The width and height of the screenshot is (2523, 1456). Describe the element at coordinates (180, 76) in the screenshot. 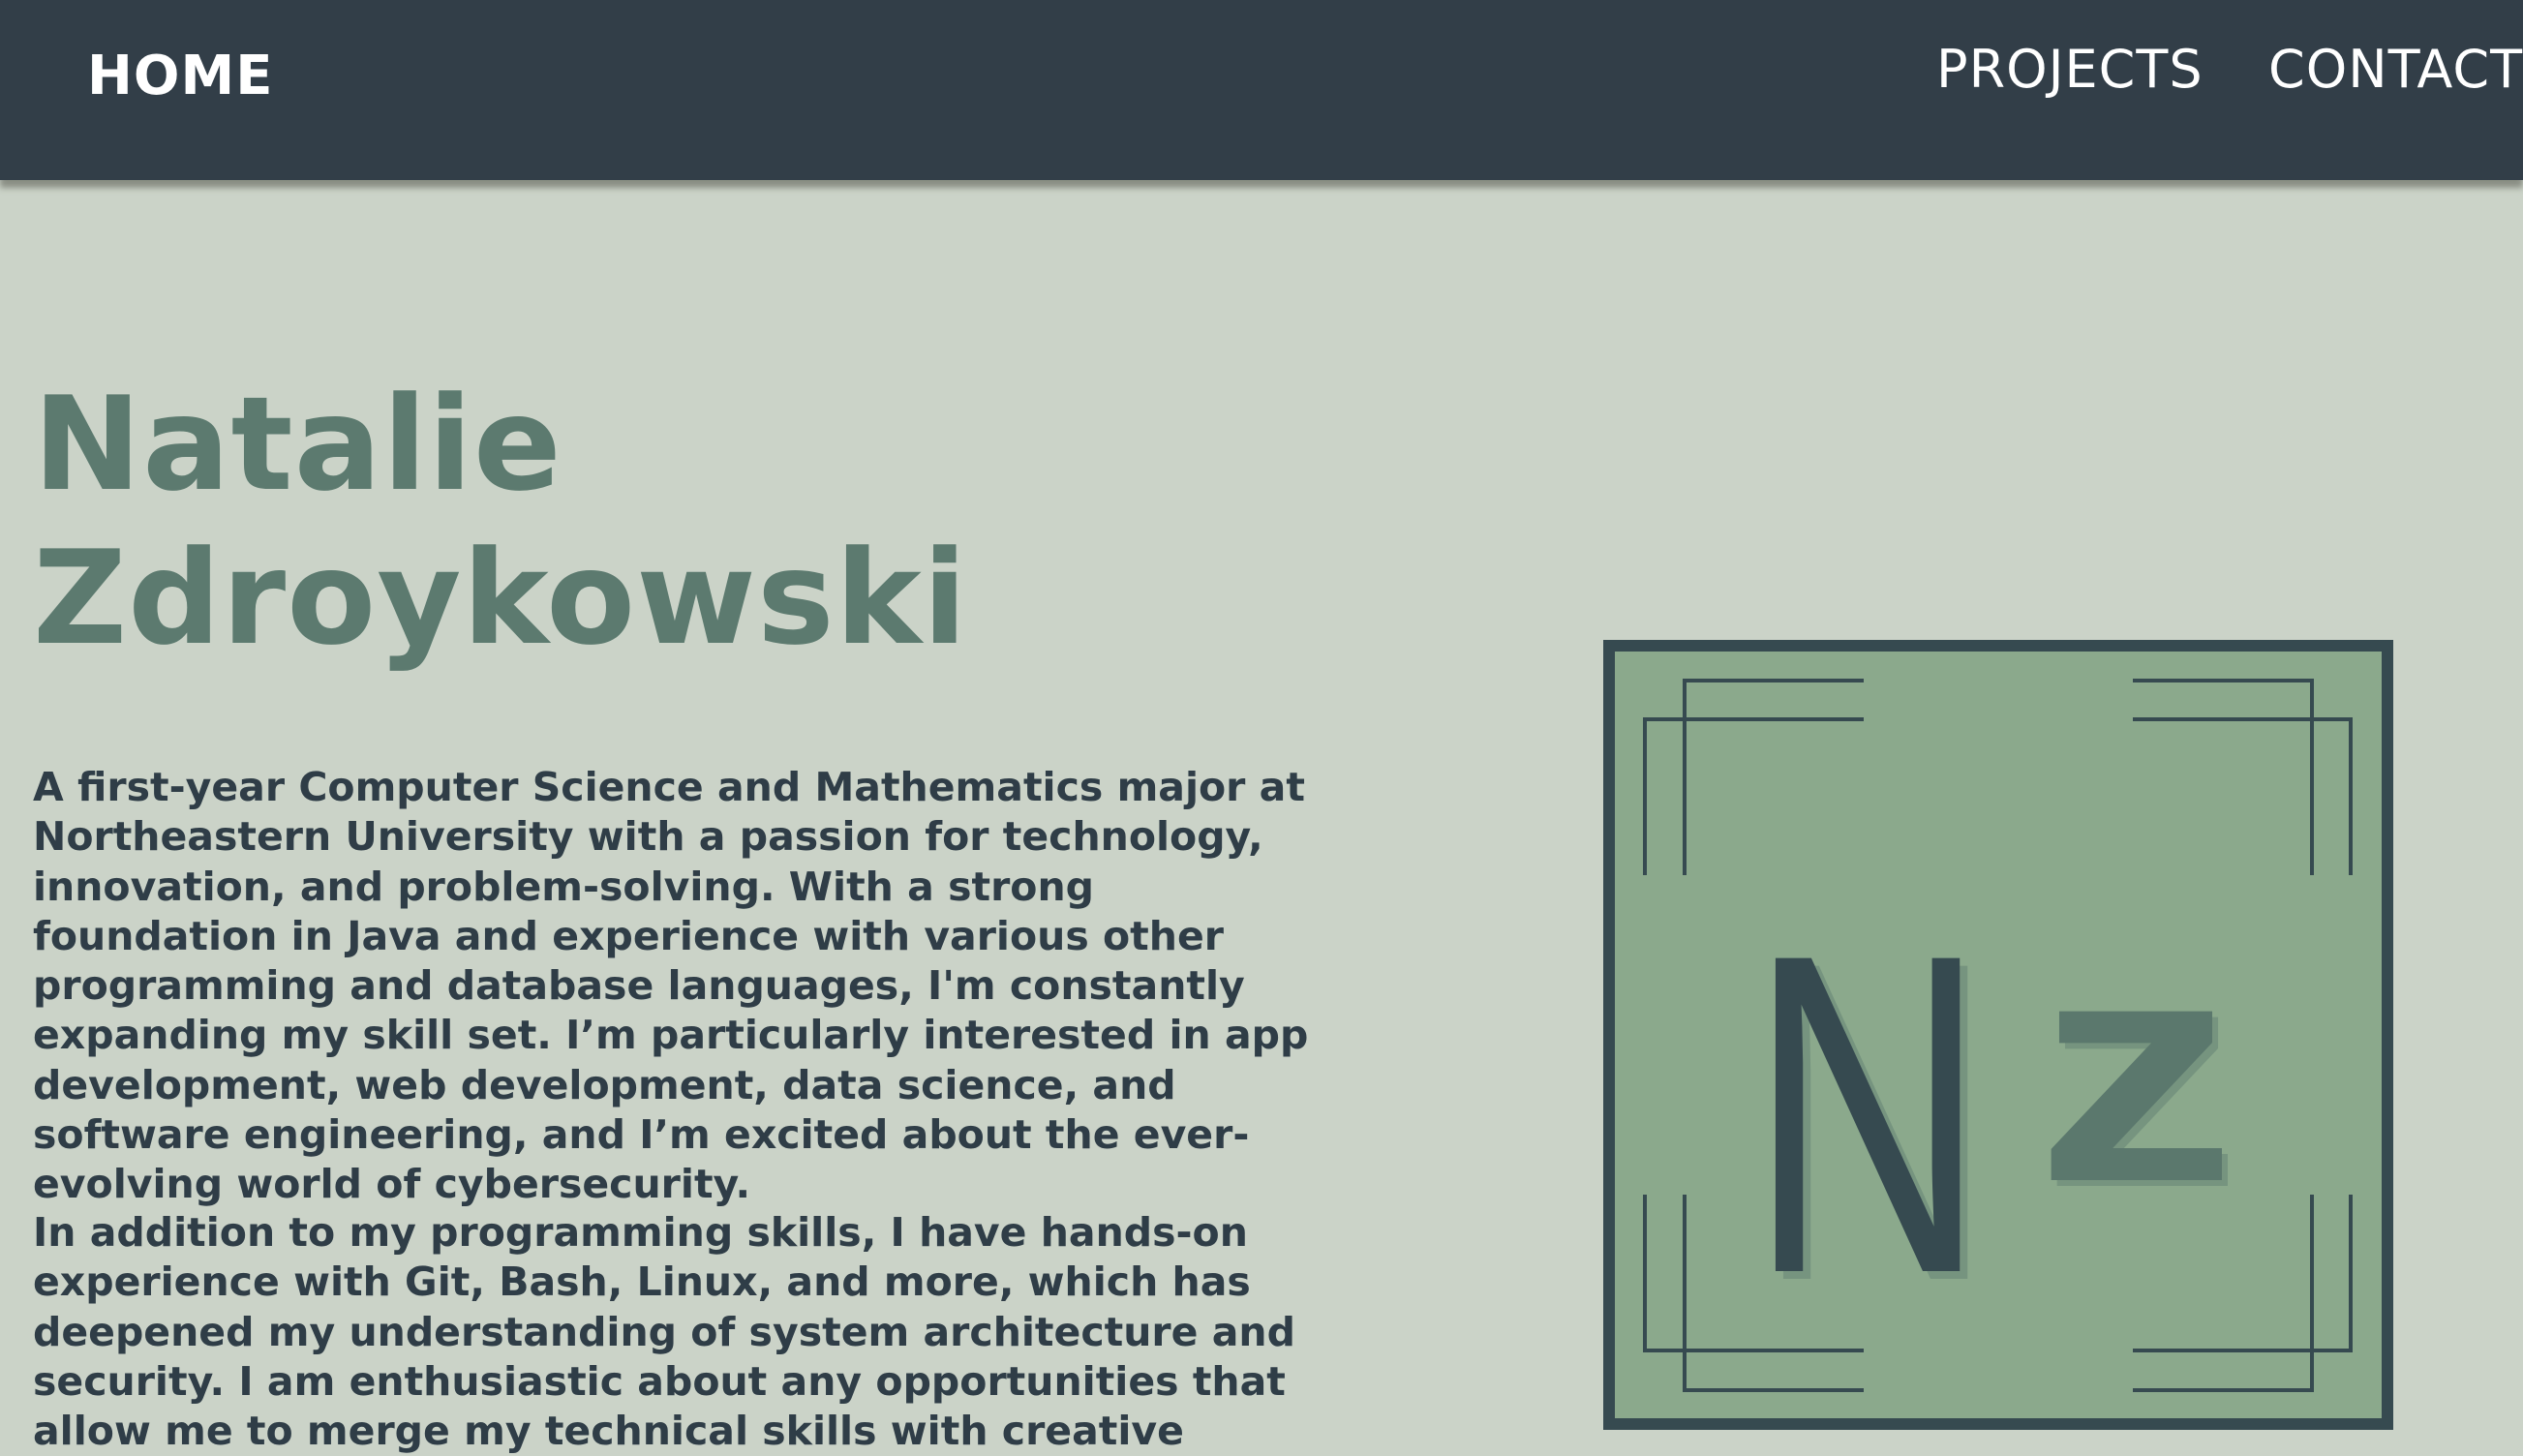

I see `nav-home-link: HOME` at that location.